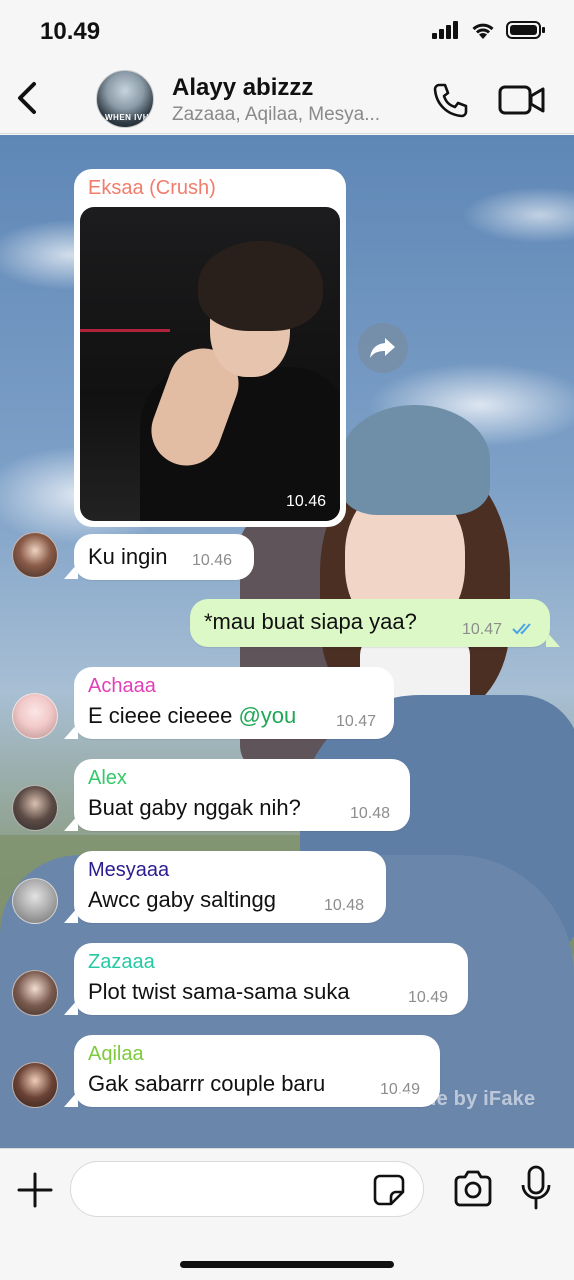 Image resolution: width=574 pixels, height=1280 pixels. What do you see at coordinates (194, 807) in the screenshot?
I see `message-text: Buat gaby nggak nih?` at bounding box center [194, 807].